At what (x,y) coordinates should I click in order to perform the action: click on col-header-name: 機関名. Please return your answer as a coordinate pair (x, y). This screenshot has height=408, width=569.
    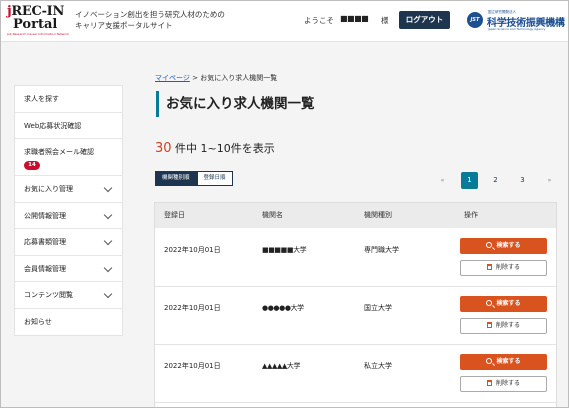
    Looking at the image, I should click on (272, 215).